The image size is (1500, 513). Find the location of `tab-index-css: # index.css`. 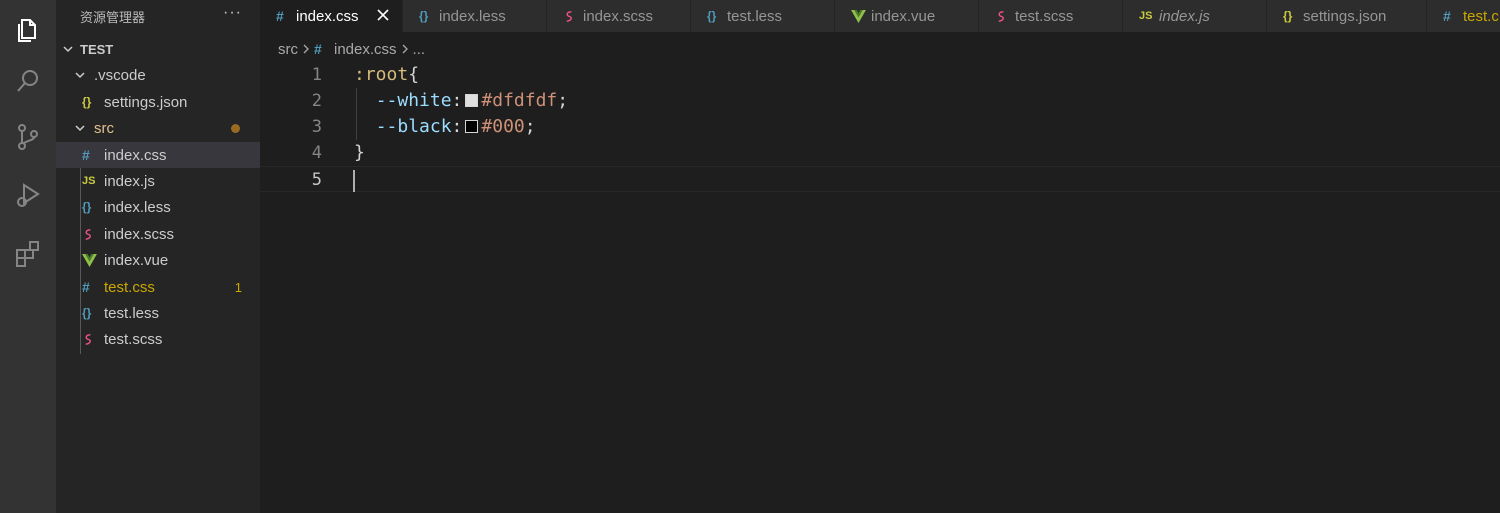

tab-index-css: # index.css is located at coordinates (331, 16).